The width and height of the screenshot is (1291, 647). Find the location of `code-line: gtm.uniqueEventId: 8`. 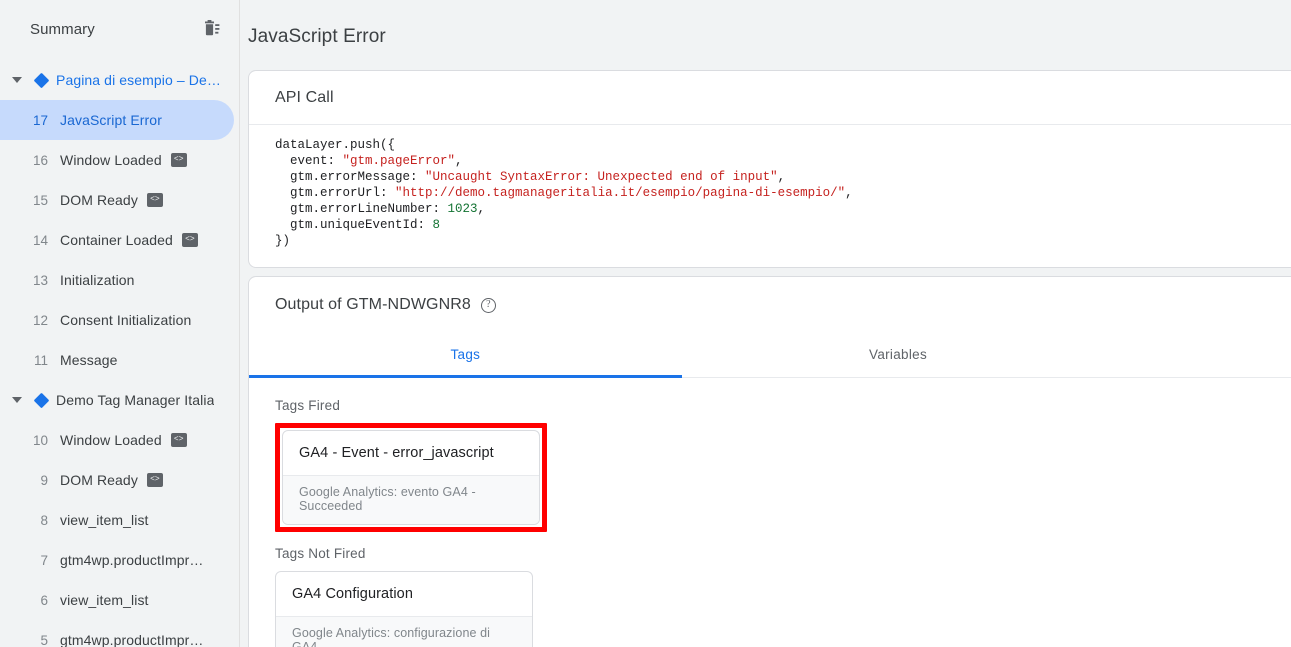

code-line: gtm.uniqueEventId: 8 is located at coordinates (358, 225).